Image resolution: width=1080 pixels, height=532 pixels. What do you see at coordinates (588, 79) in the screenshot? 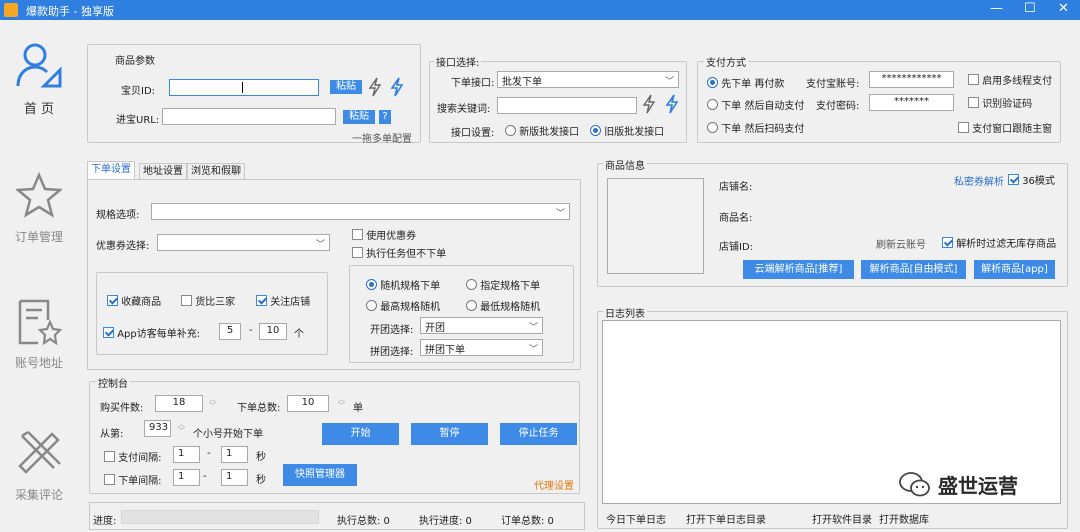
I see `order-api-select: 批发下单 ﹀` at bounding box center [588, 79].